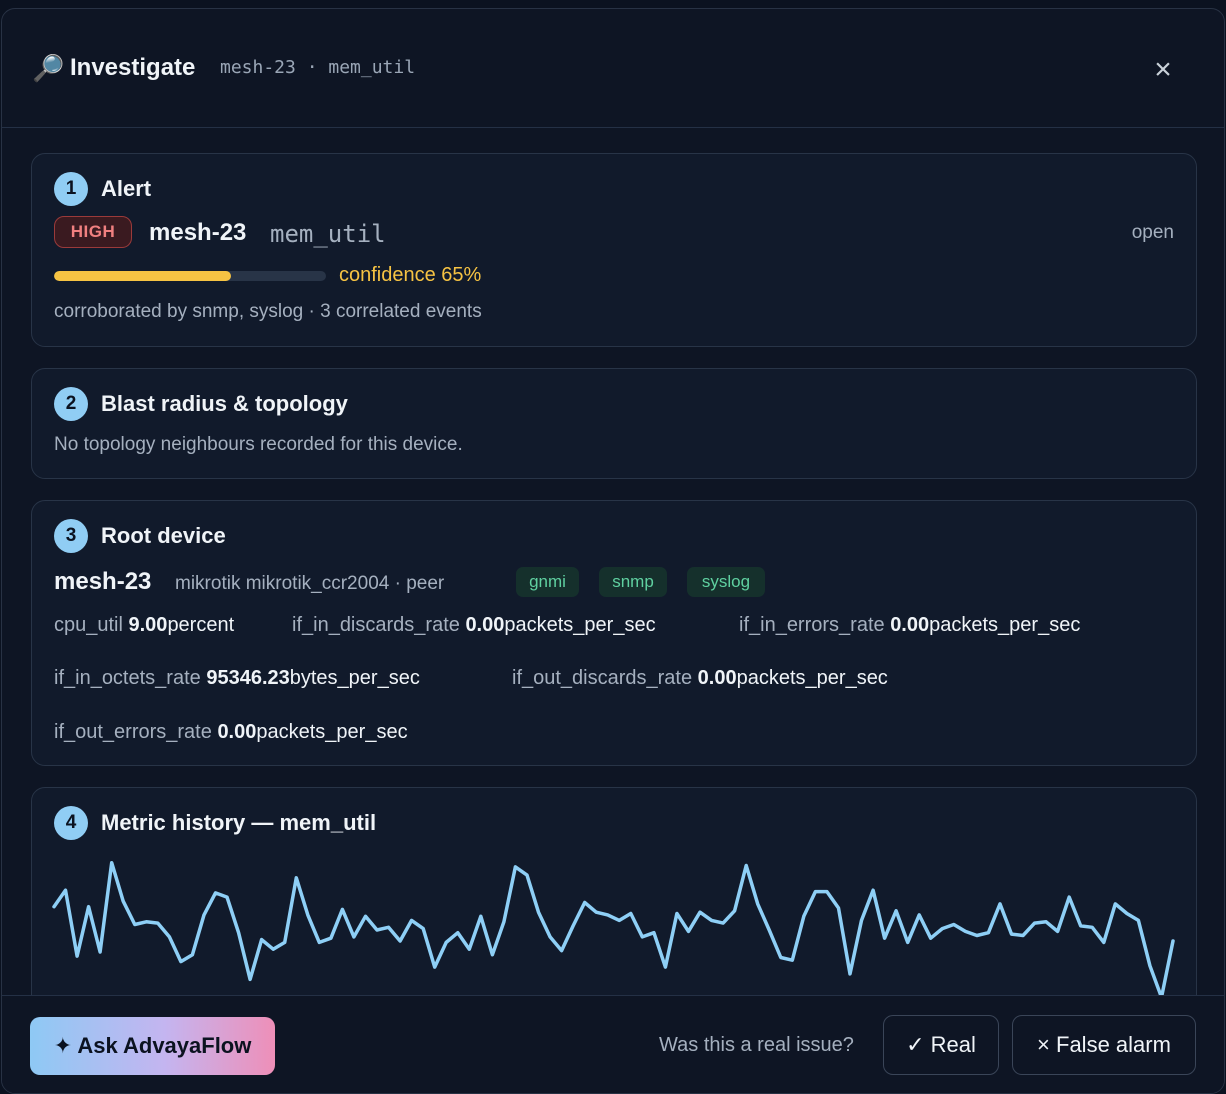 The width and height of the screenshot is (1226, 1094). Describe the element at coordinates (126, 188) in the screenshot. I see `alert-card-title: Alert` at that location.